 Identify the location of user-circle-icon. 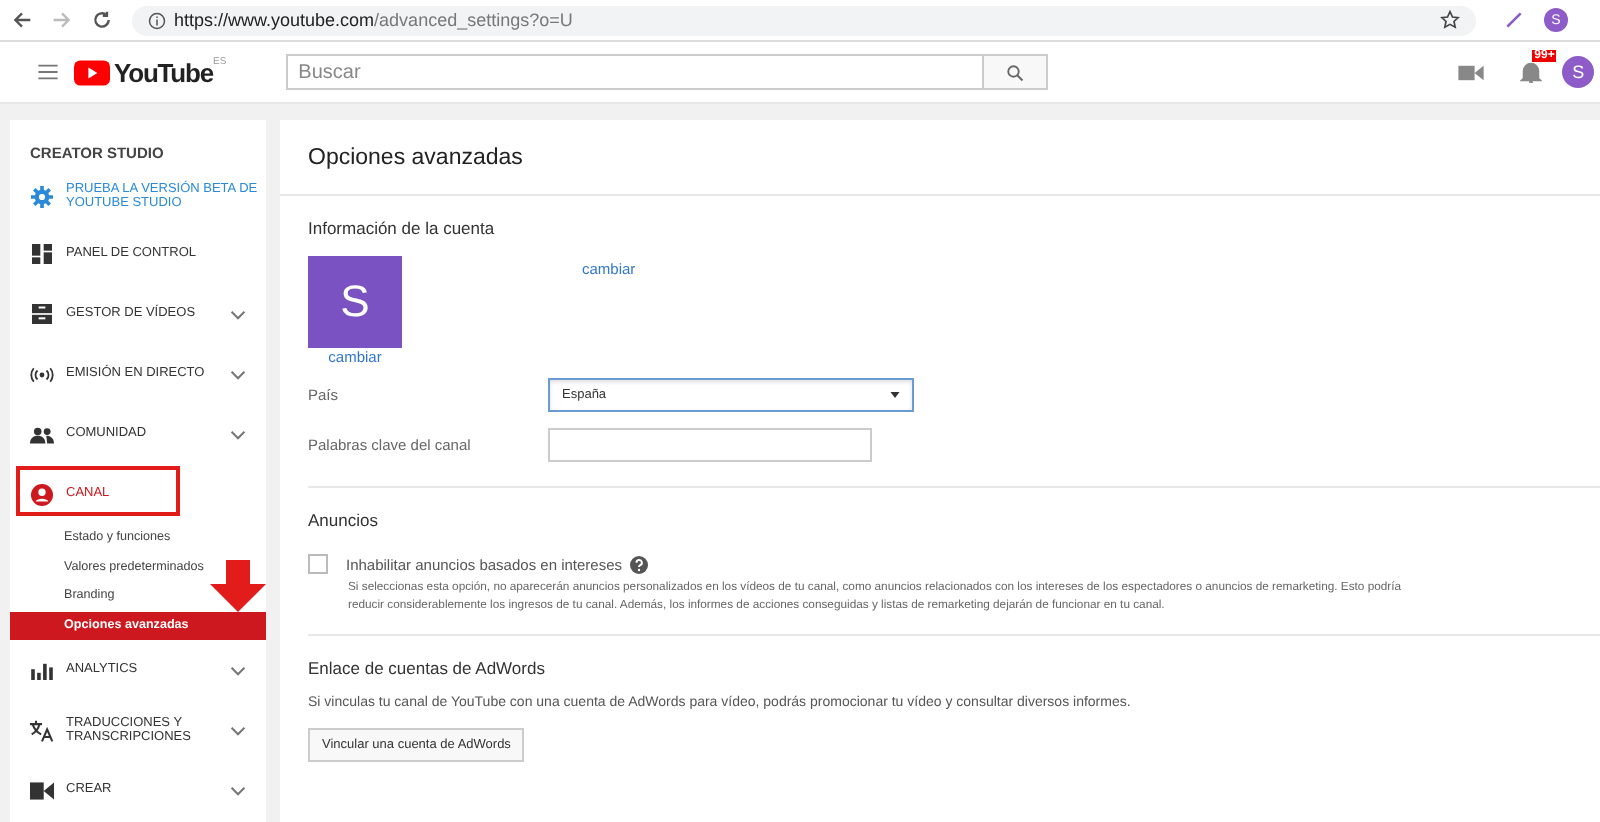
(42, 494).